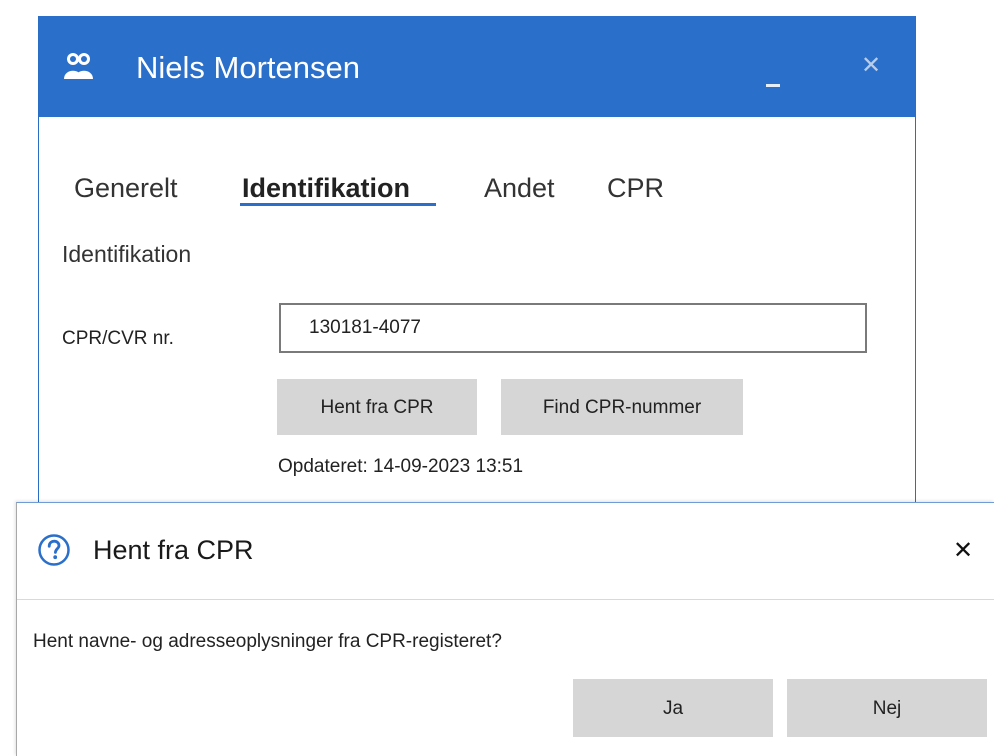 The height and width of the screenshot is (756, 994). What do you see at coordinates (887, 708) in the screenshot?
I see `no-button: Nej` at bounding box center [887, 708].